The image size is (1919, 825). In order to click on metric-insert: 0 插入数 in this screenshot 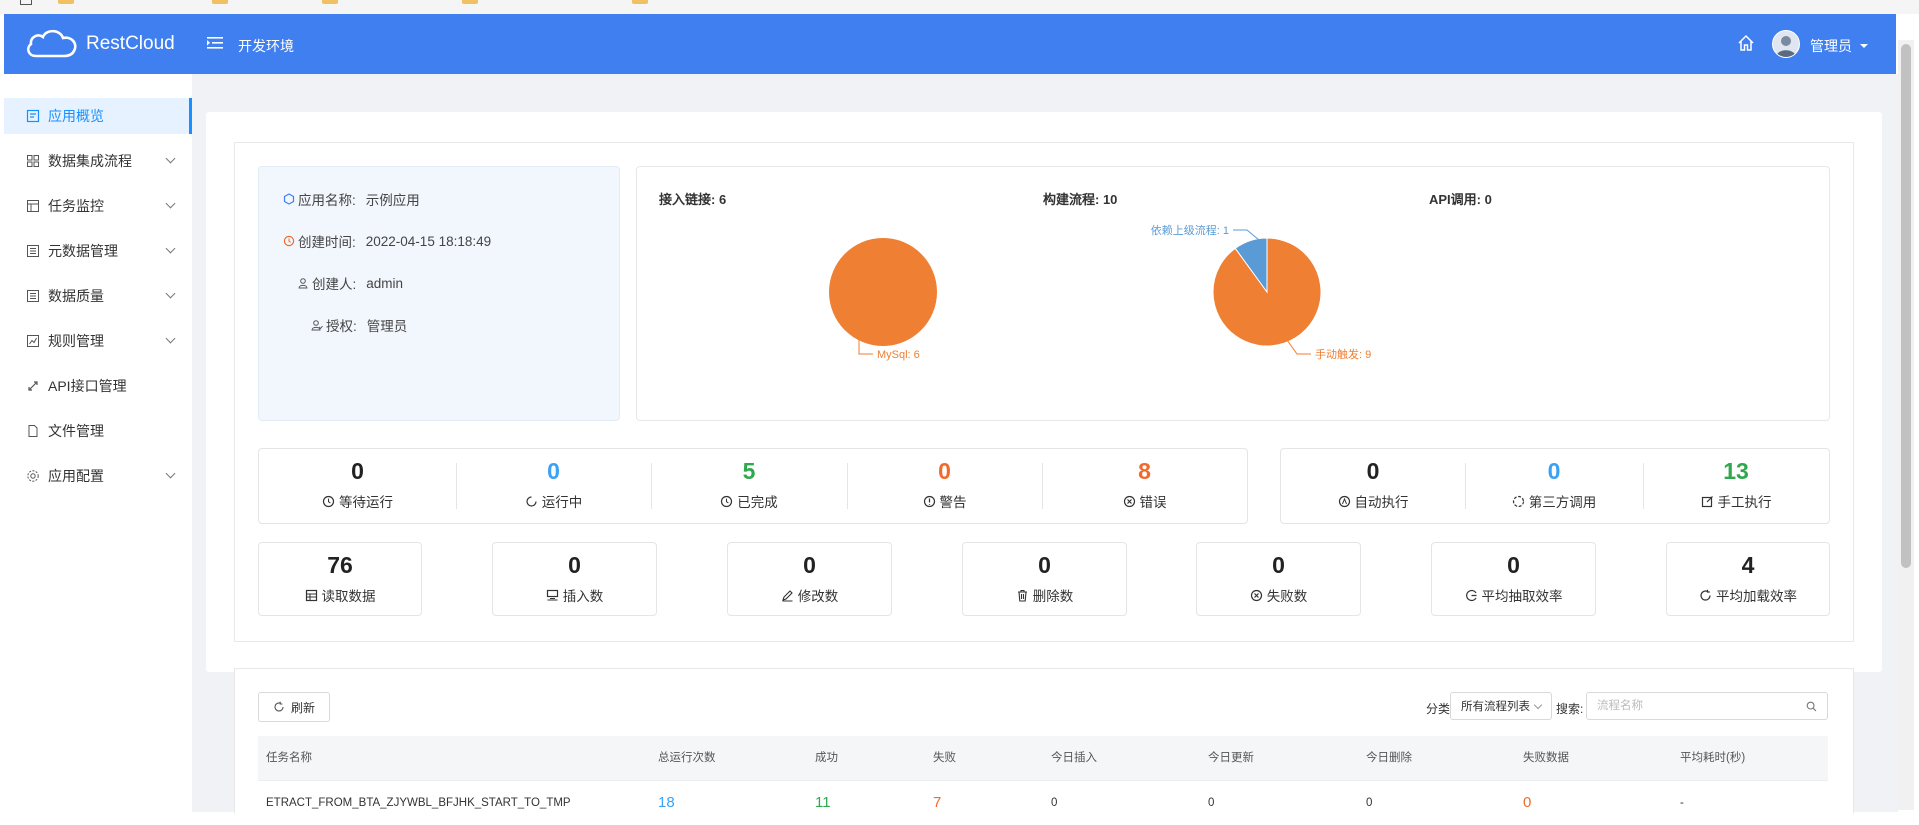, I will do `click(574, 579)`.